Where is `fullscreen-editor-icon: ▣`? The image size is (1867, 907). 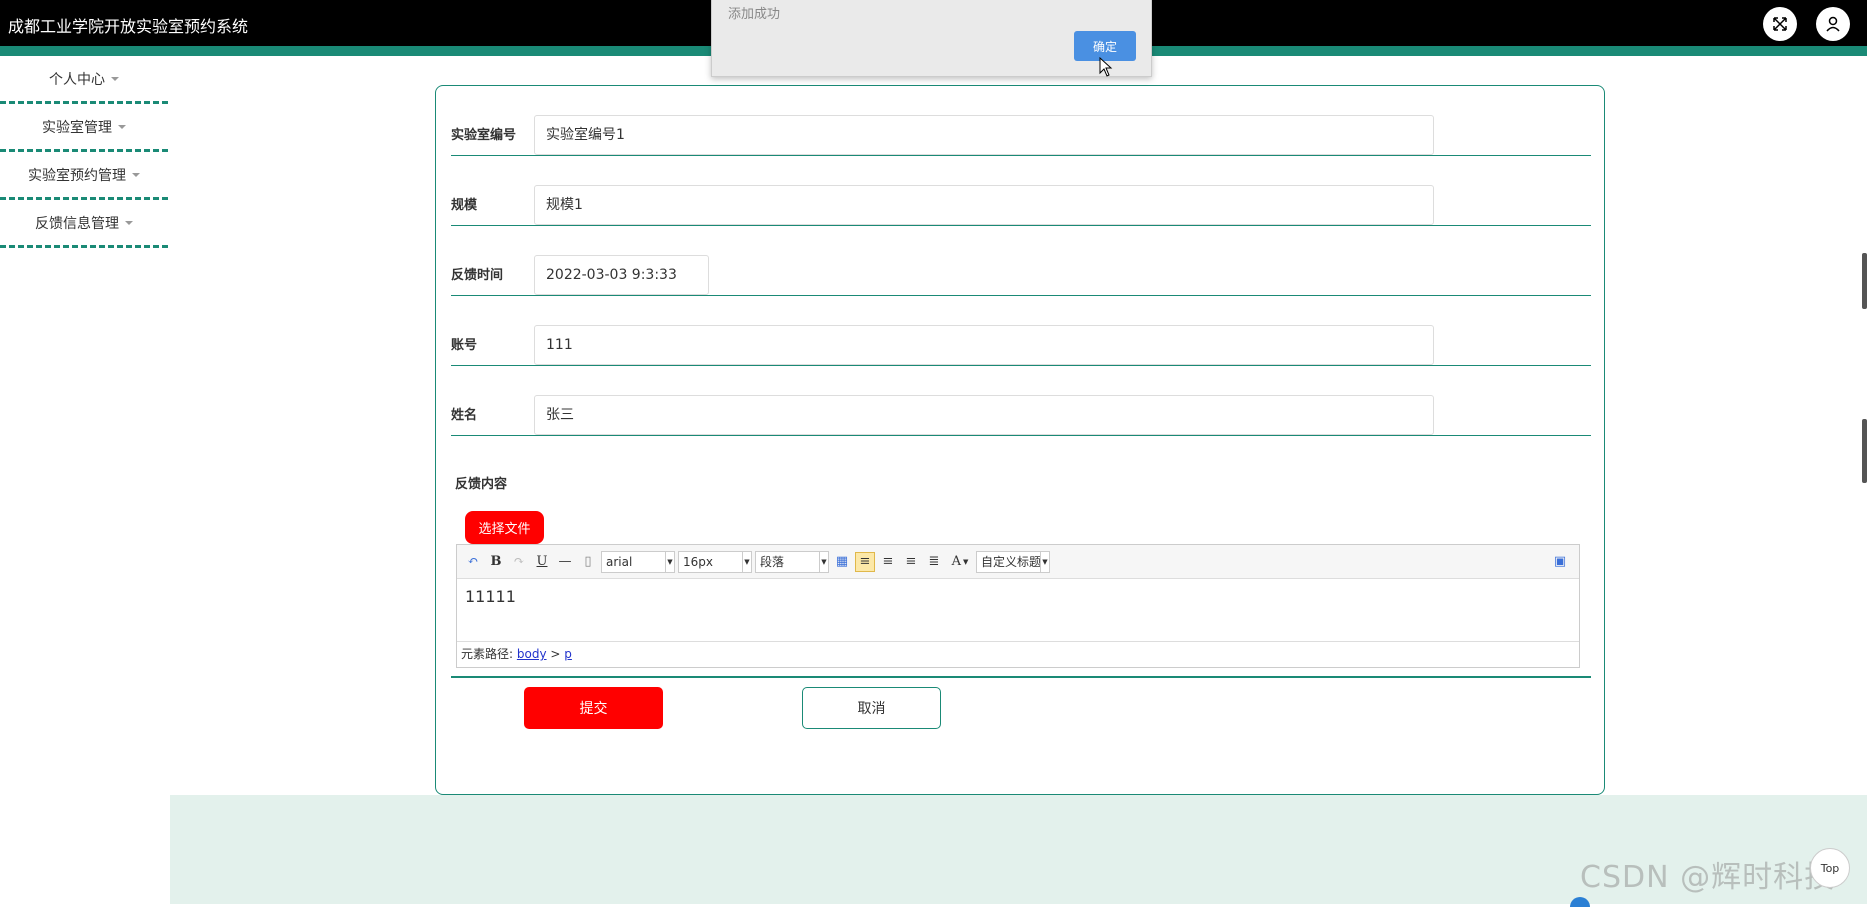 fullscreen-editor-icon: ▣ is located at coordinates (1560, 562).